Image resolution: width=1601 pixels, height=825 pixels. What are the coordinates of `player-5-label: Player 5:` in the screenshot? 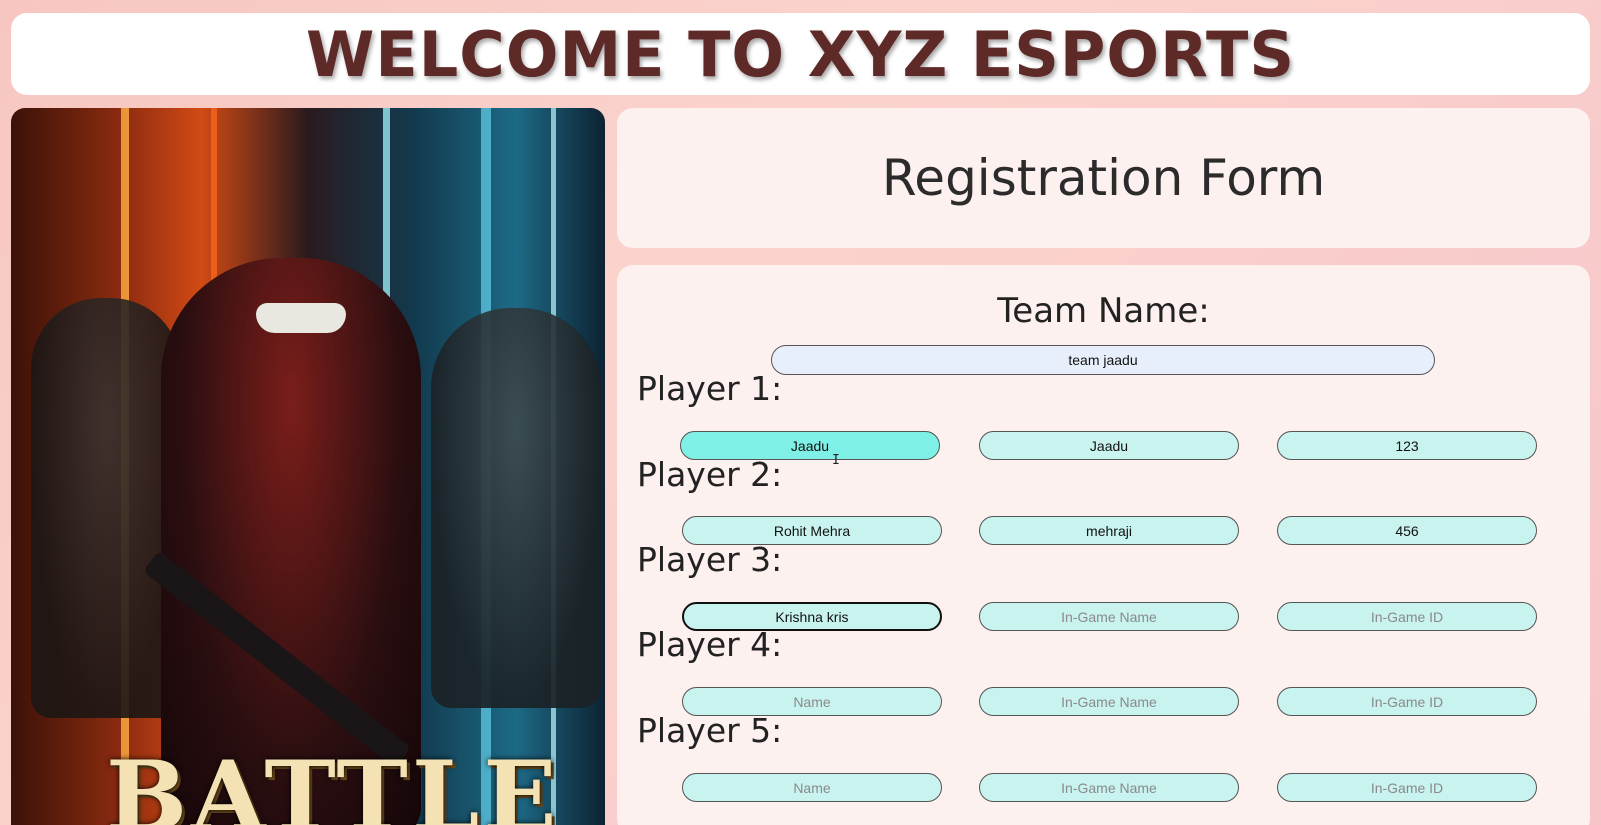 It's located at (710, 730).